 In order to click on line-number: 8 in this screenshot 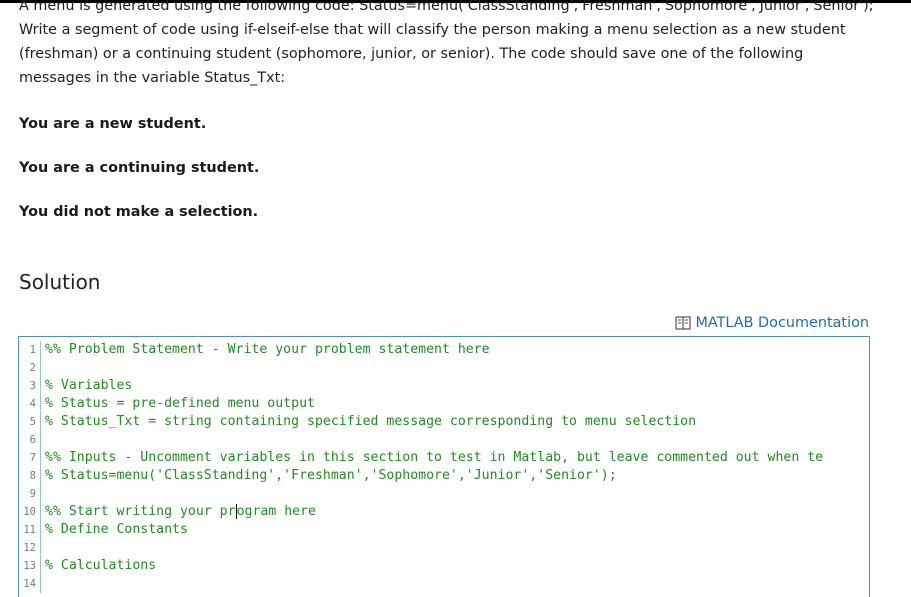, I will do `click(30, 476)`.